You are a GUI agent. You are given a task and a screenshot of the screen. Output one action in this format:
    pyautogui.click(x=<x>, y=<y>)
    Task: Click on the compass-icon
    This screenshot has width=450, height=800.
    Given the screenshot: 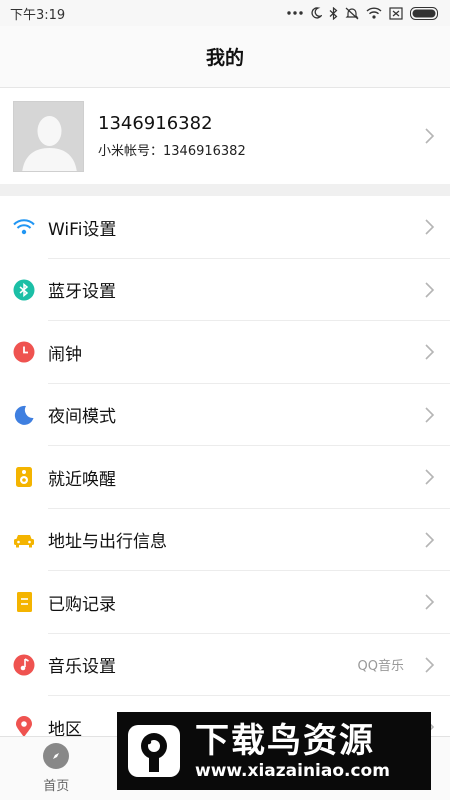 What is the action you would take?
    pyautogui.click(x=56, y=756)
    